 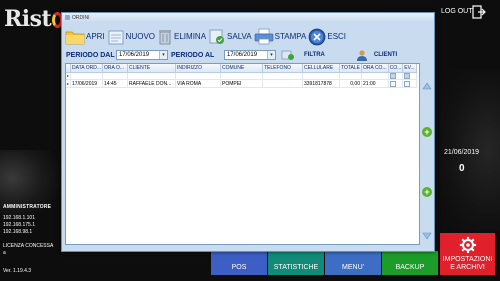 I want to click on stampa-button: STAMPA, so click(x=280, y=36).